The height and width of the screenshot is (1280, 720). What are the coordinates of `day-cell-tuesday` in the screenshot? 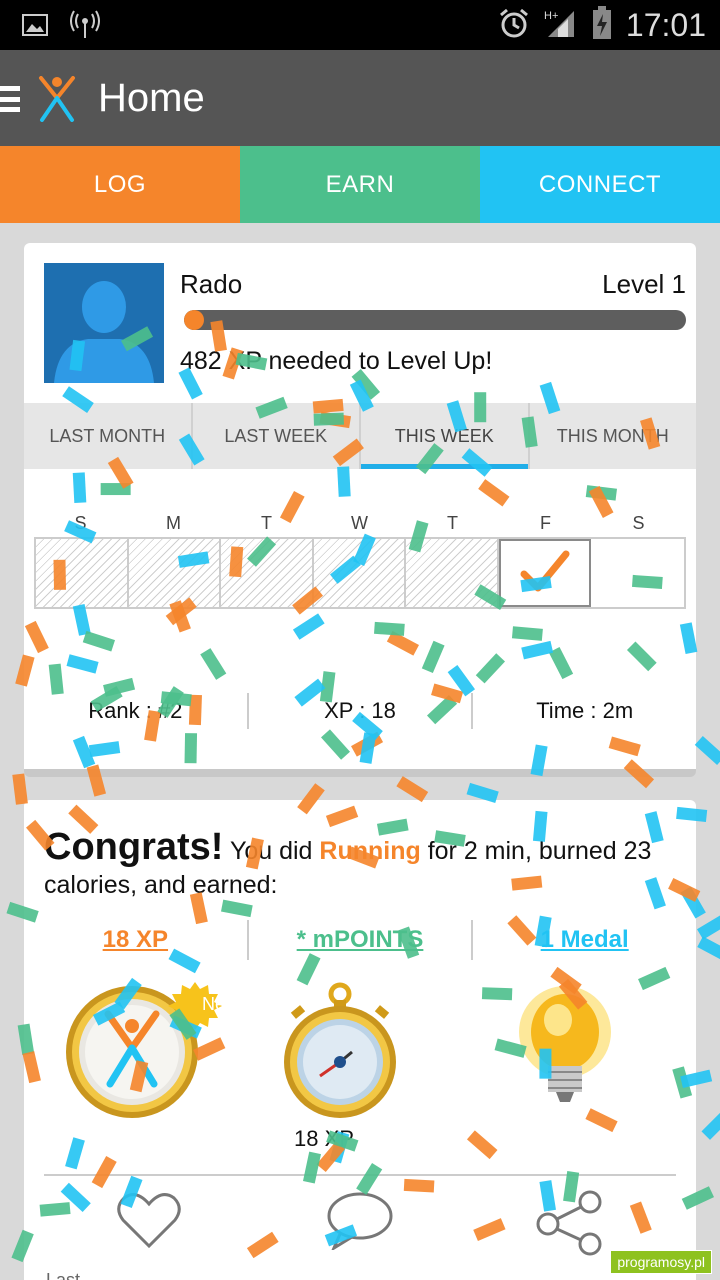 It's located at (267, 573).